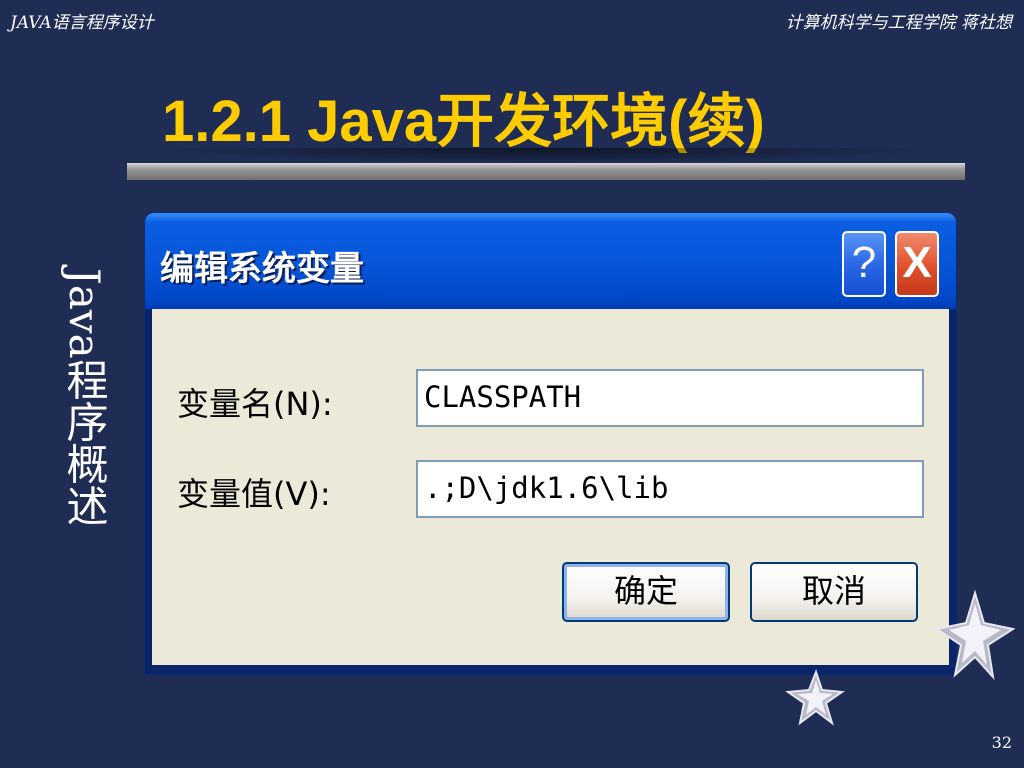  Describe the element at coordinates (550, 261) in the screenshot. I see `dialog-titlebar: 编辑系统变量 ? X` at that location.